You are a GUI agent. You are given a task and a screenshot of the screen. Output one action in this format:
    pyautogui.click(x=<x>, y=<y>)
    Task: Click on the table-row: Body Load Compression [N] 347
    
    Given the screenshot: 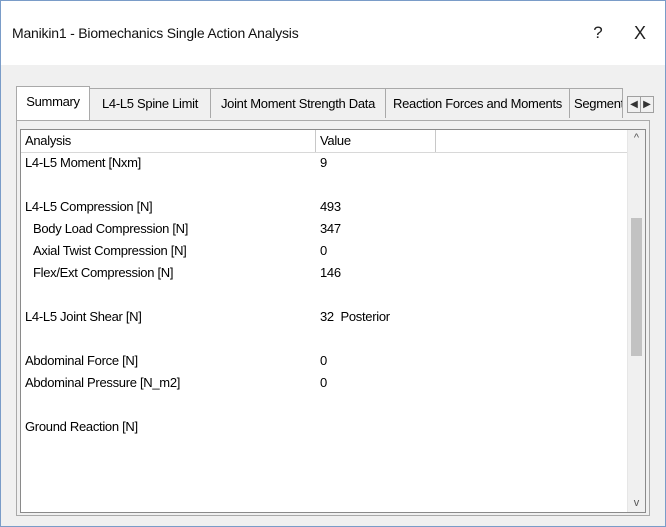 What is the action you would take?
    pyautogui.click(x=326, y=229)
    